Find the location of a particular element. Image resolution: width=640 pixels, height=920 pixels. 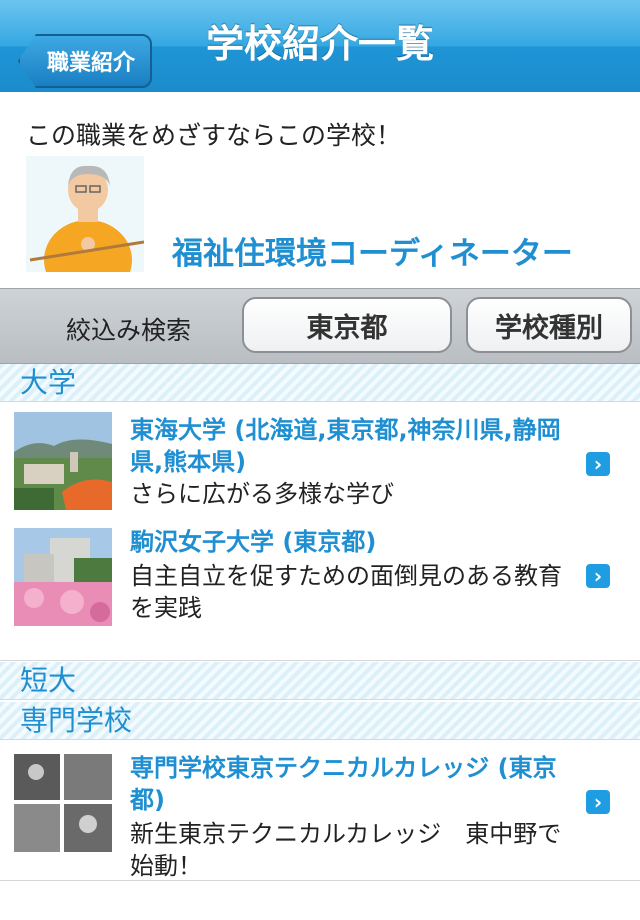

filter-label: 絞込み検索 is located at coordinates (129, 330).